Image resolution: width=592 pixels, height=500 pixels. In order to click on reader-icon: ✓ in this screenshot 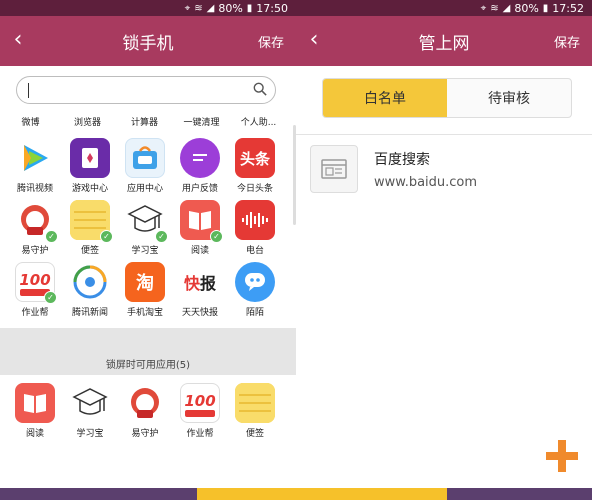, I will do `click(201, 221)`.